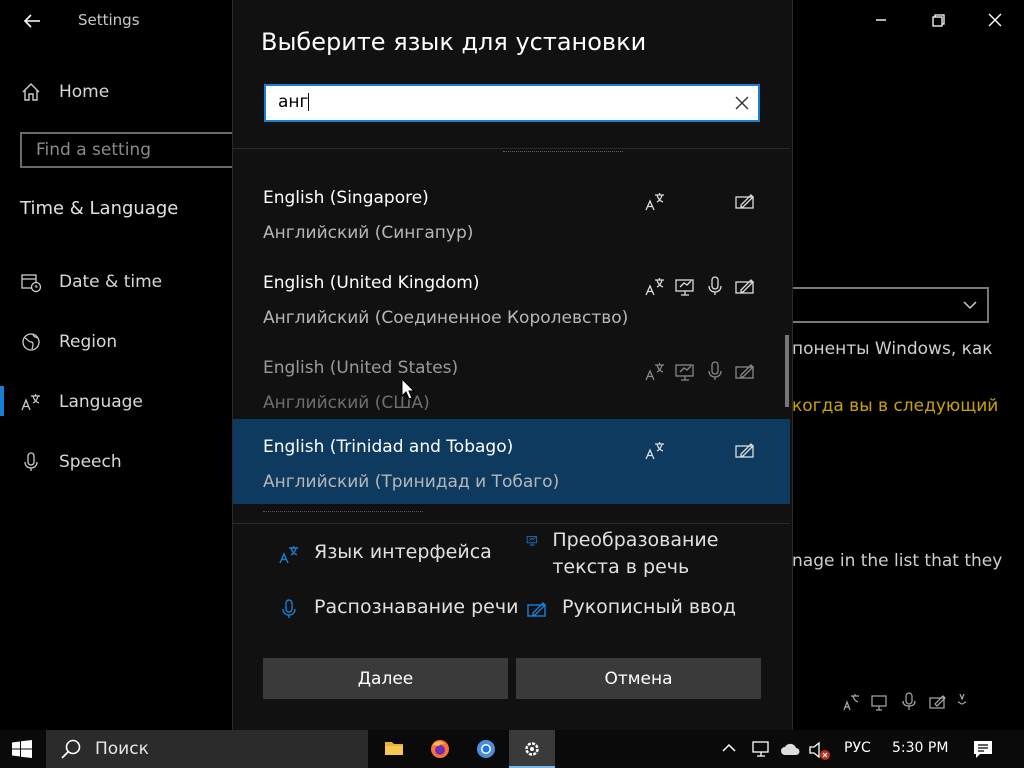  I want to click on legend-handwriting: Рукописный ввод, so click(631, 608).